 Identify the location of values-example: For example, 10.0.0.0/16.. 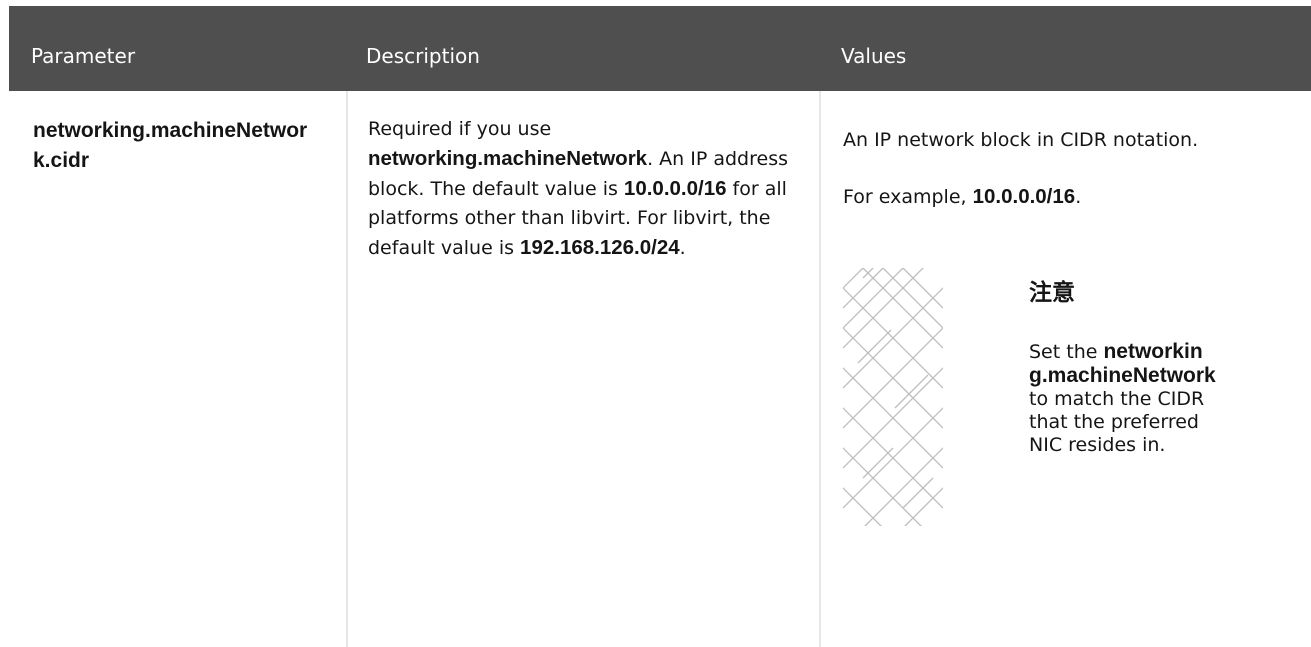
(1063, 197).